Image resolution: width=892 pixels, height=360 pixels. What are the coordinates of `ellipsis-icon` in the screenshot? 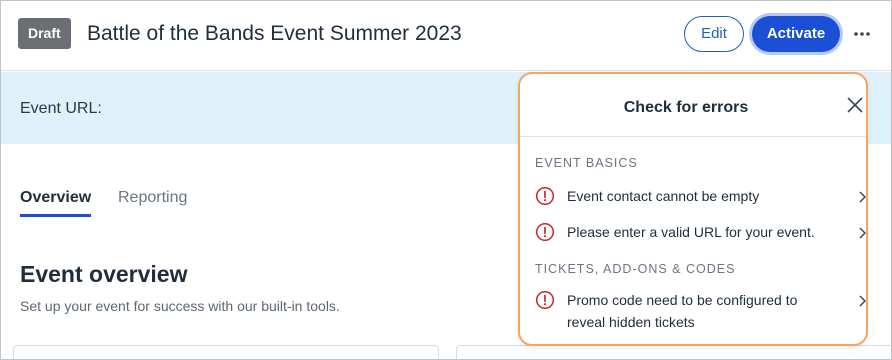 It's located at (862, 34).